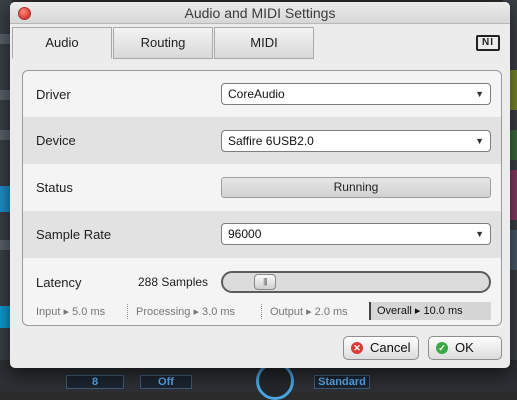 Image resolution: width=517 pixels, height=400 pixels. I want to click on driver-label: Driver, so click(53, 94).